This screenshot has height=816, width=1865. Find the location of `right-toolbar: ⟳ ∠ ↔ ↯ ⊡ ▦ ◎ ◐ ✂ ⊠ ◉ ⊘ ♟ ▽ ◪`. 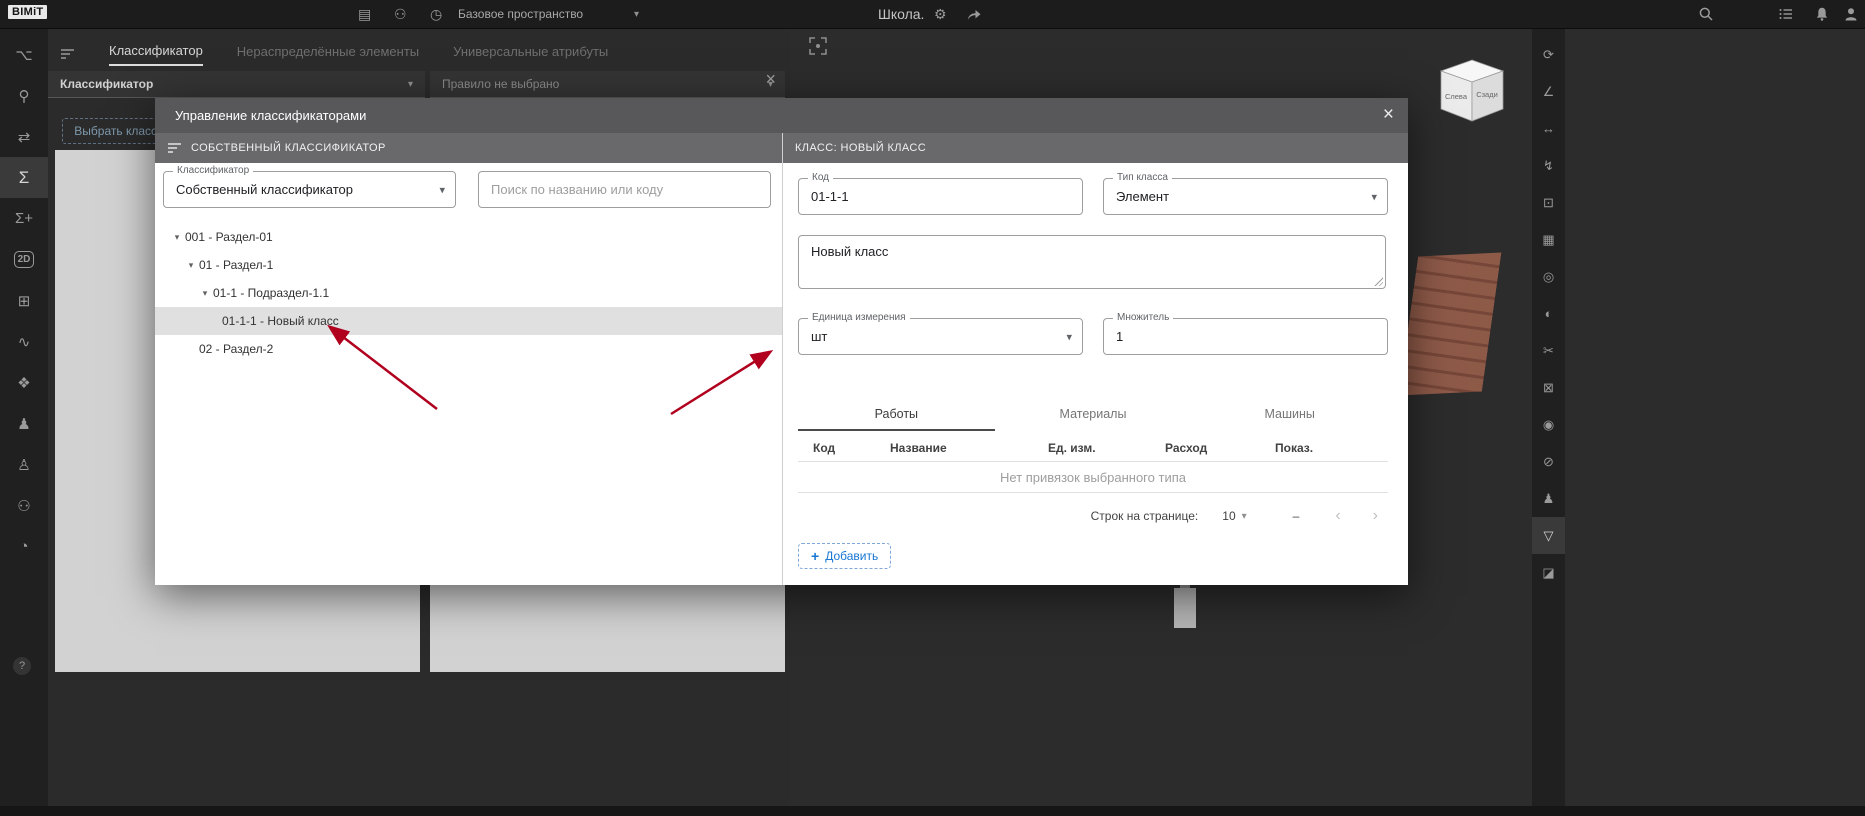

right-toolbar: ⟳ ∠ ↔ ↯ ⊡ ▦ ◎ ◐ ✂ ⊠ ◉ ⊘ ♟ ▽ ◪ is located at coordinates (1548, 417).